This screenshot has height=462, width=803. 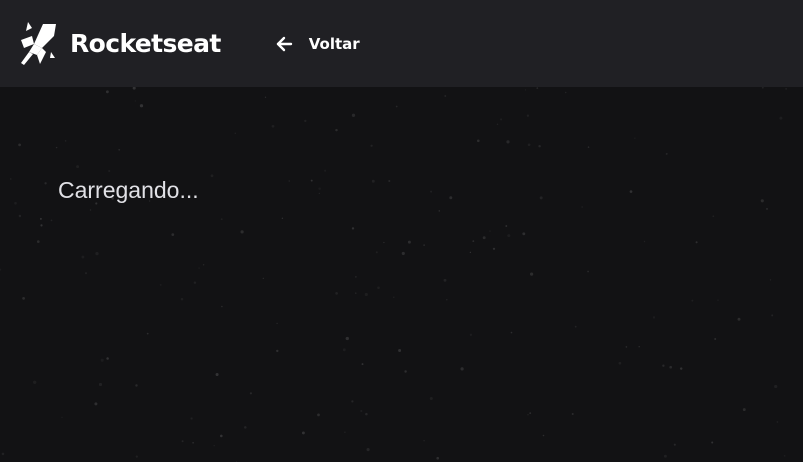 I want to click on rocket-icon, so click(x=38, y=43).